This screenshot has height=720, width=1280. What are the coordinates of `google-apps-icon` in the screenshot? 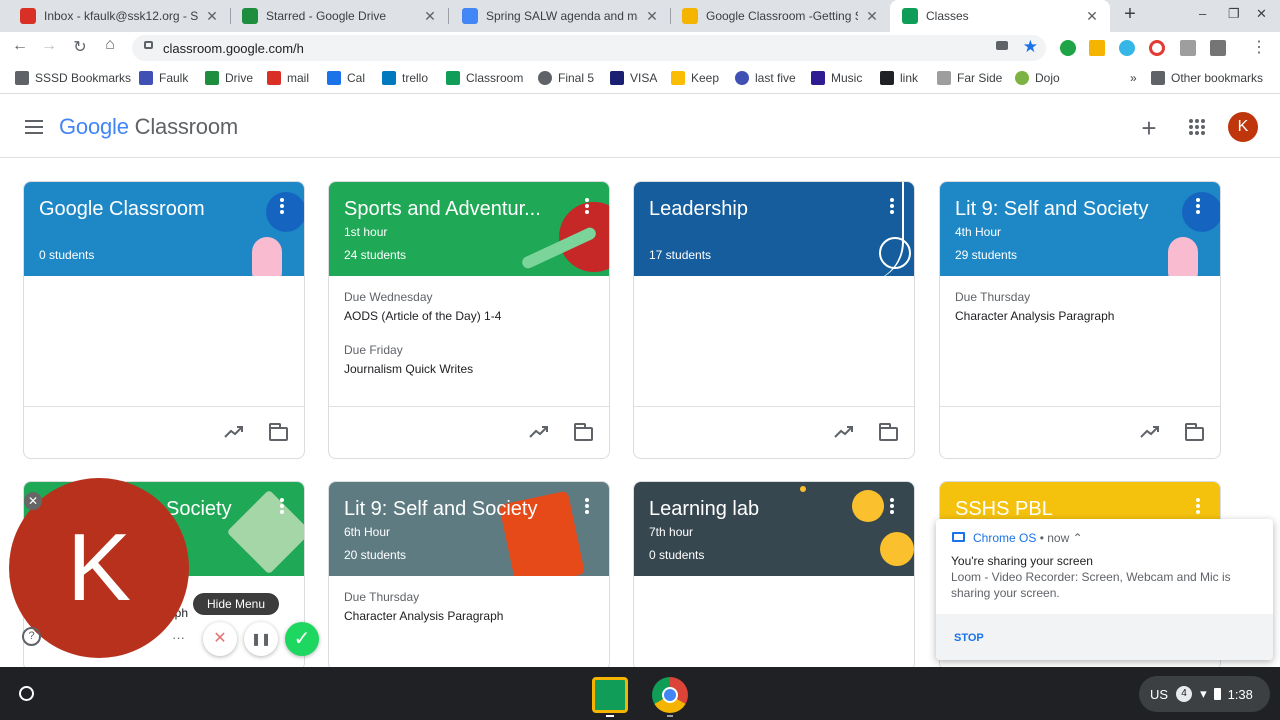 It's located at (1197, 127).